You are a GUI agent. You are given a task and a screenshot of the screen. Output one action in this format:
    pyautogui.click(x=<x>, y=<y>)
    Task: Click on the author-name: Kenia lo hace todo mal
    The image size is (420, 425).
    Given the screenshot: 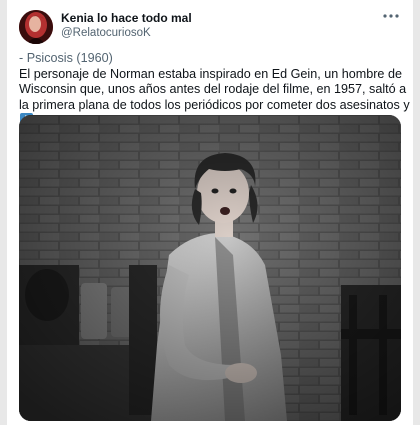 What is the action you would take?
    pyautogui.click(x=126, y=18)
    